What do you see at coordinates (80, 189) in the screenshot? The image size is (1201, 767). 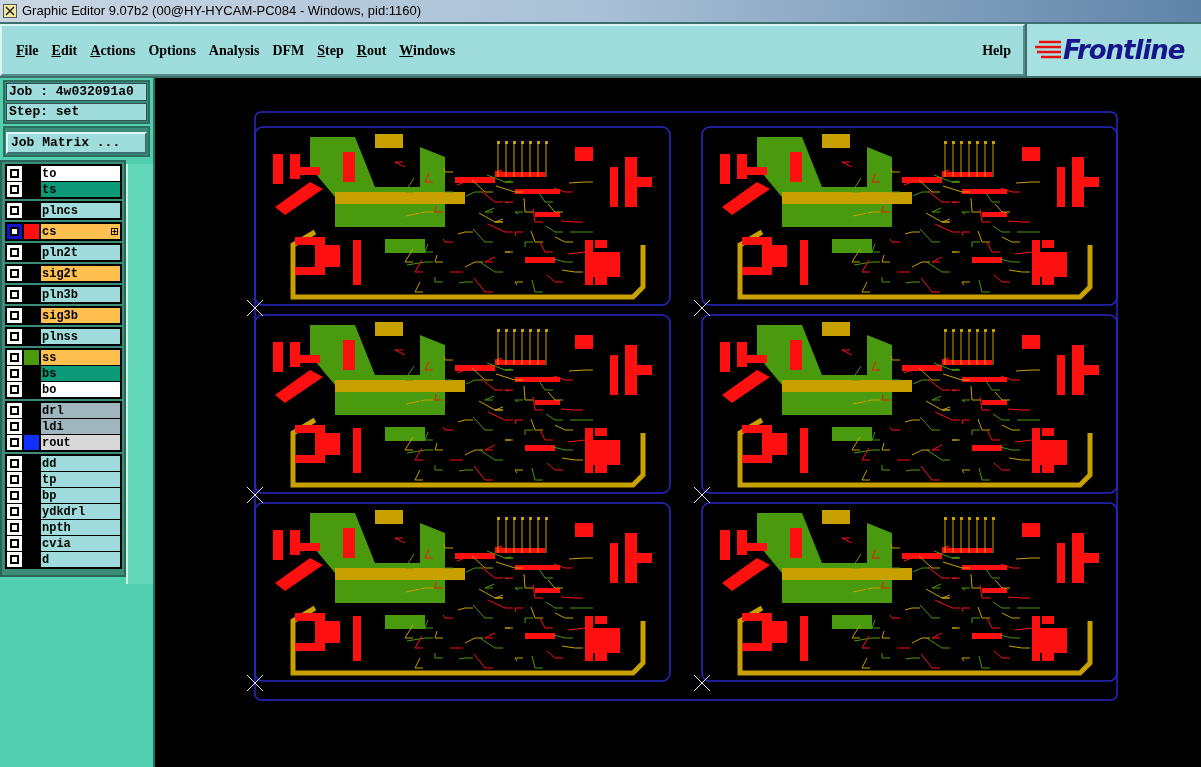 I see `layer-name: ts` at bounding box center [80, 189].